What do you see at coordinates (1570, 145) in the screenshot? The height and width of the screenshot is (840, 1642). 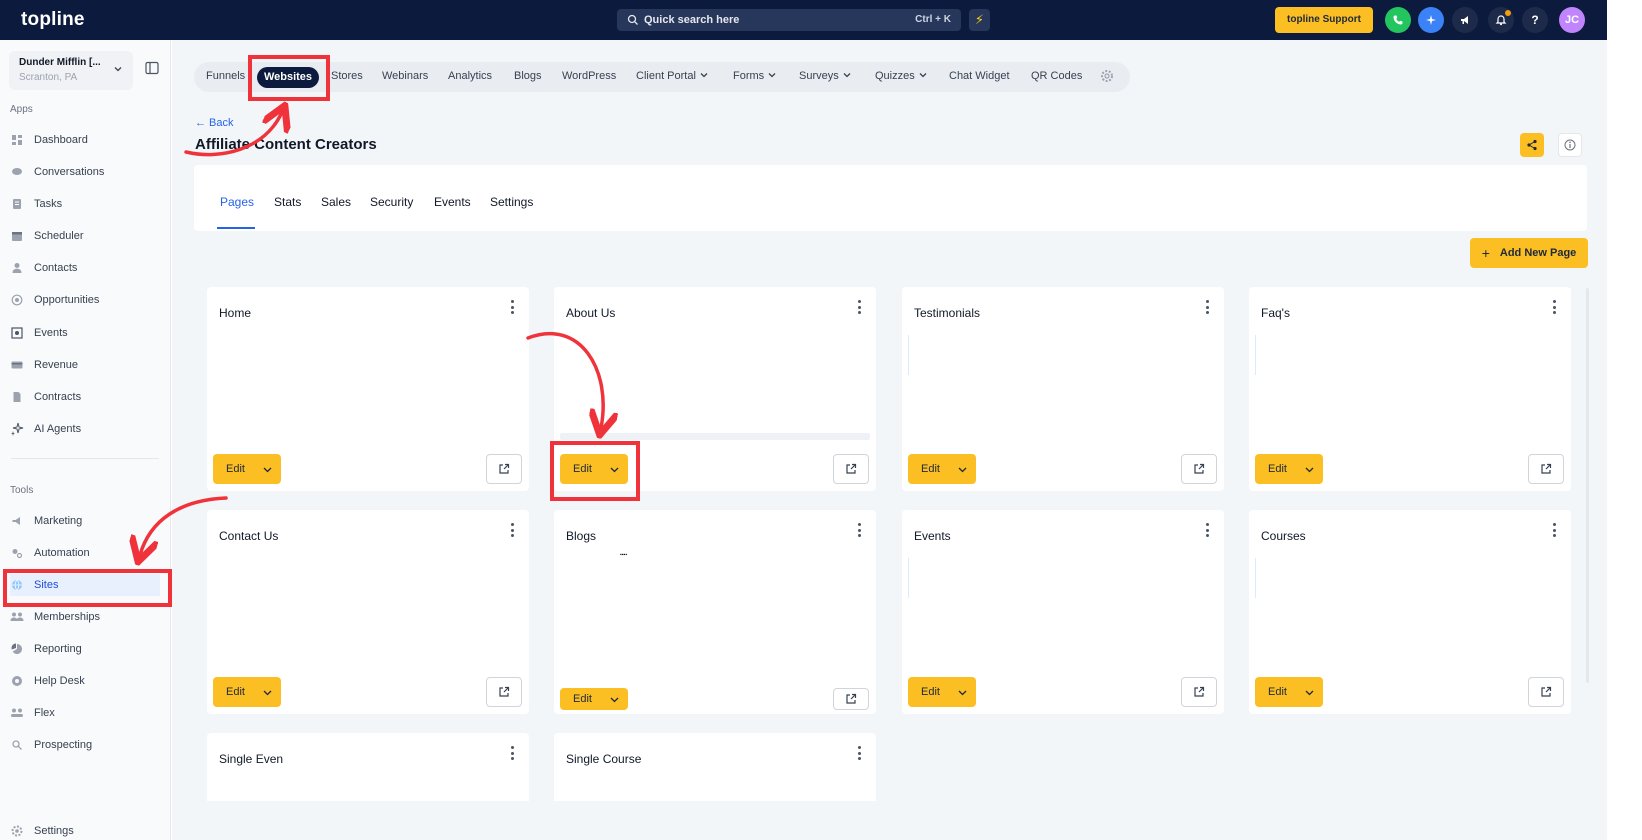 I see `info-button` at bounding box center [1570, 145].